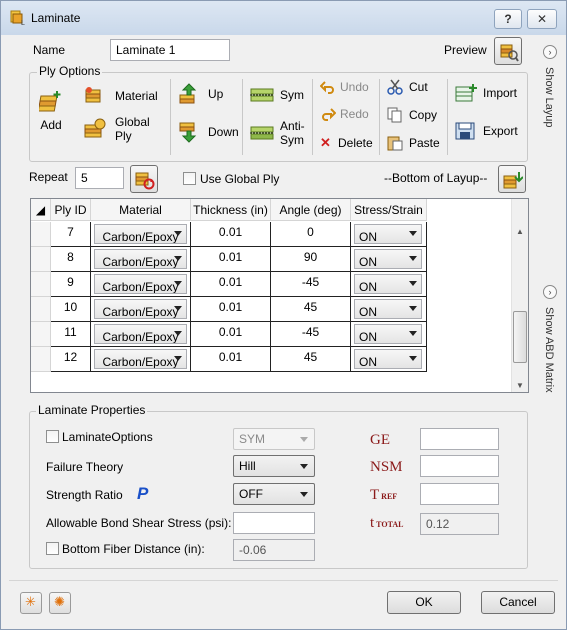 The width and height of the screenshot is (567, 630). What do you see at coordinates (512, 179) in the screenshot?
I see `bottom-of-layup-button` at bounding box center [512, 179].